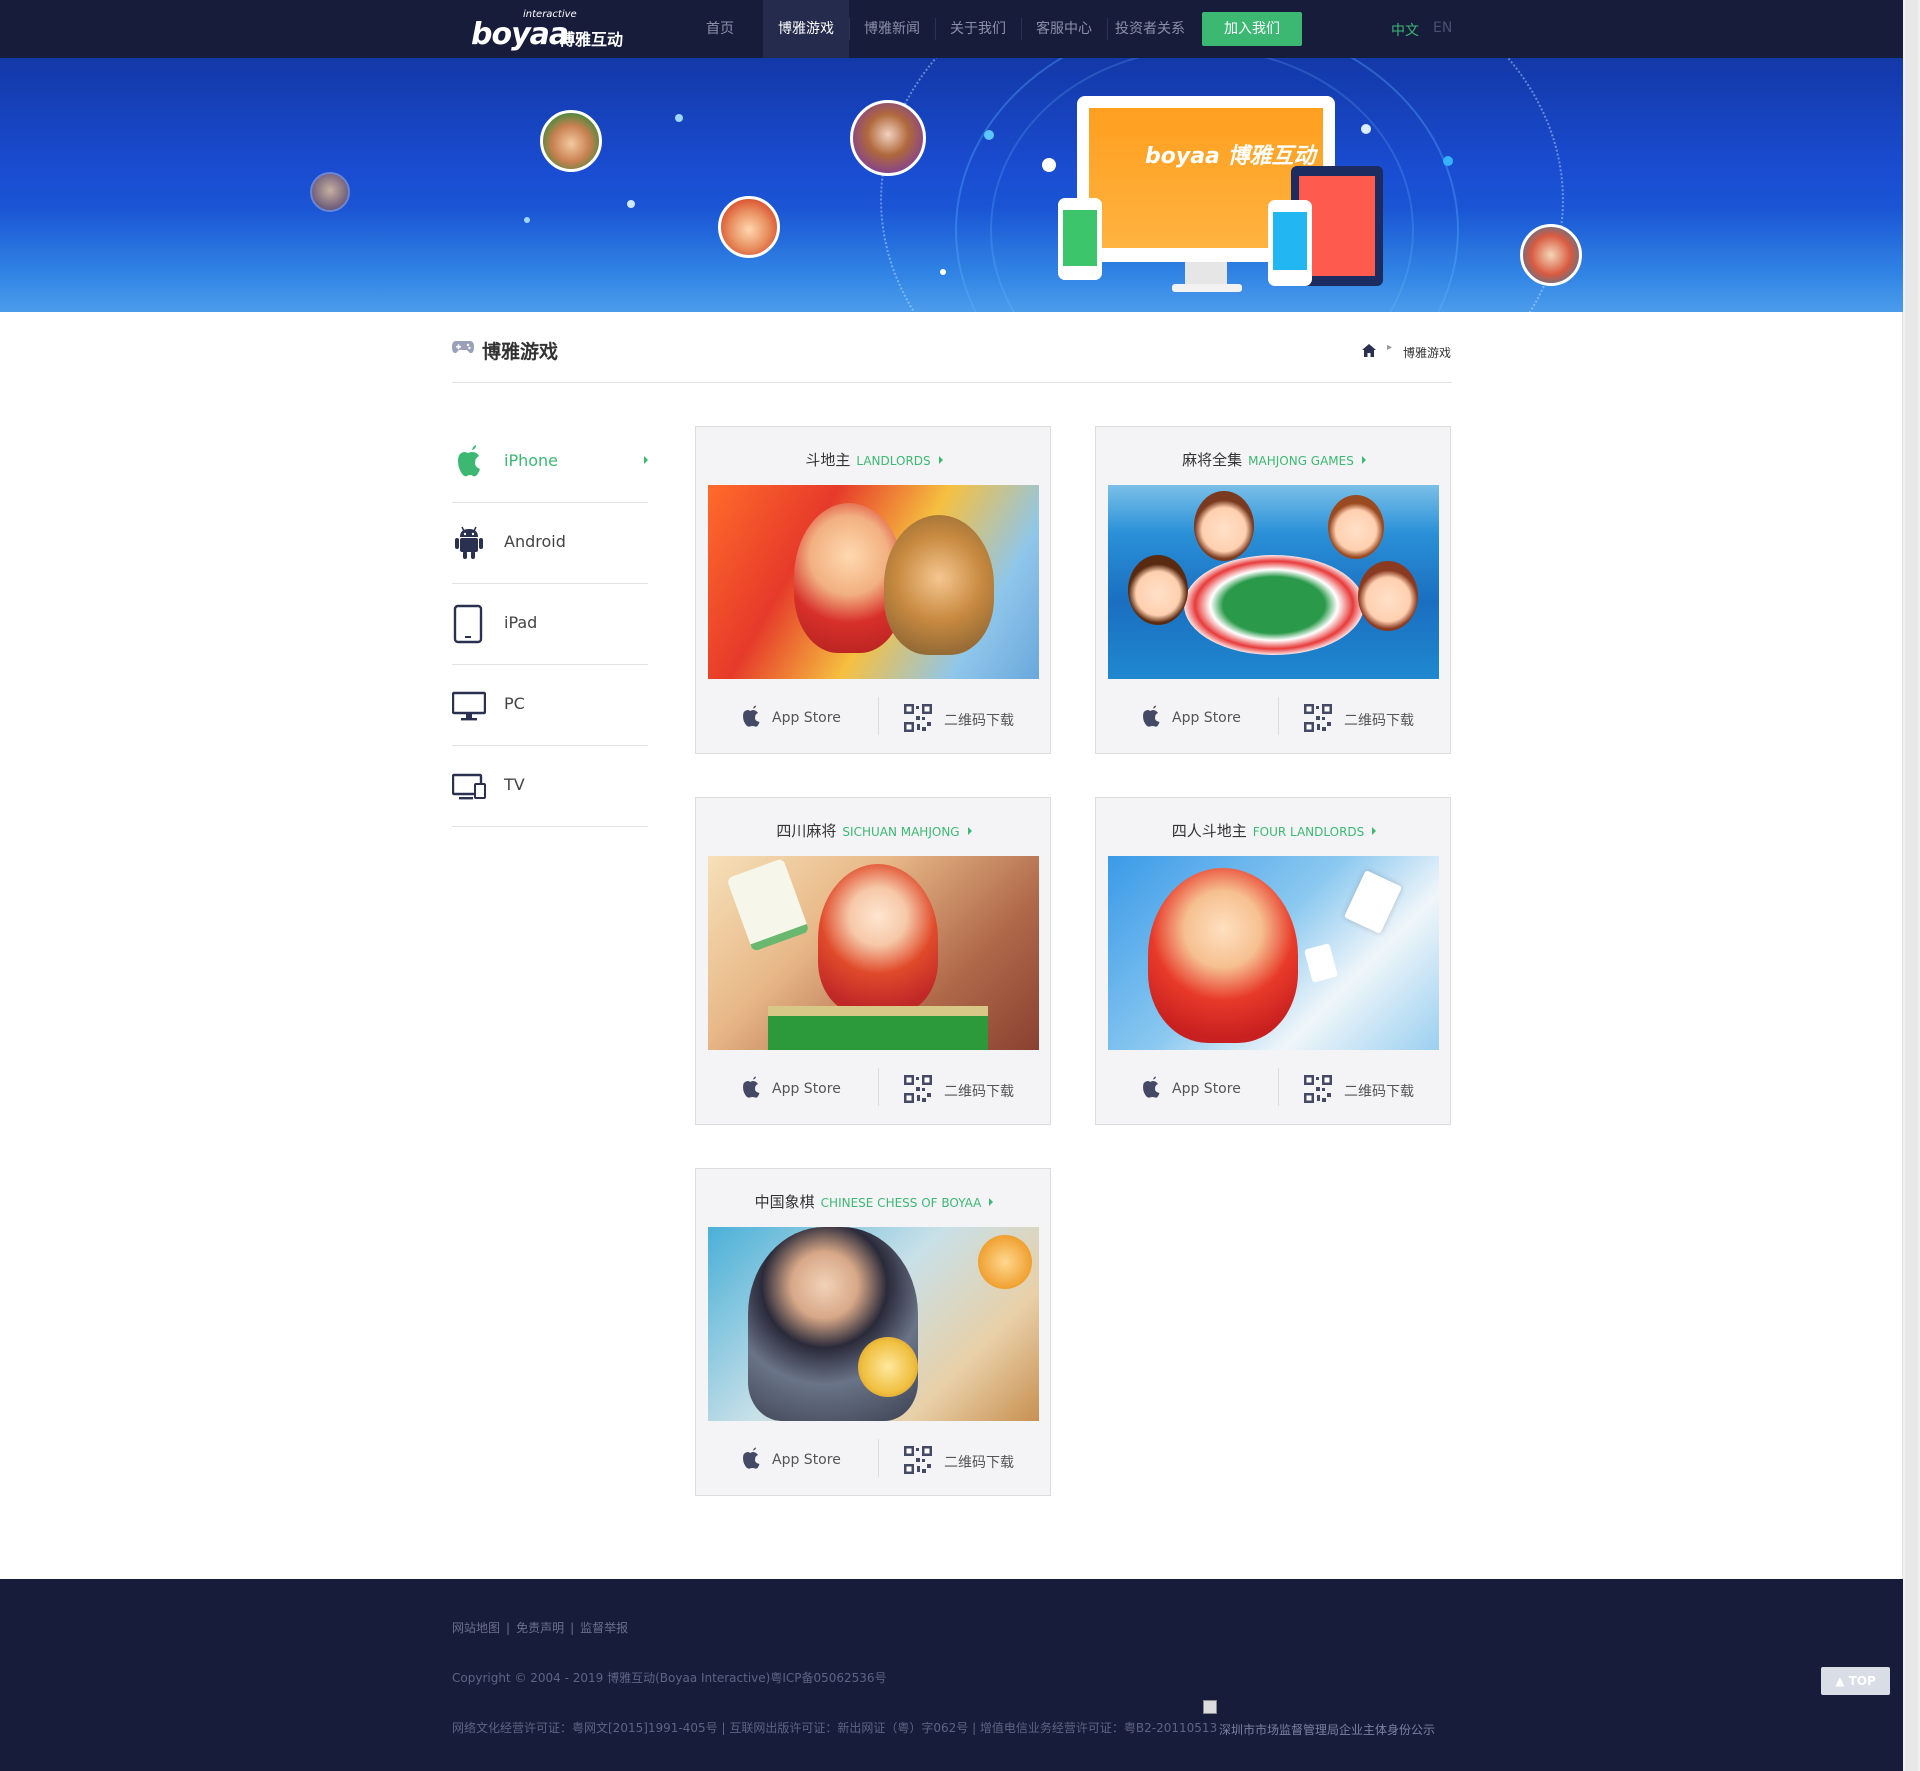 The height and width of the screenshot is (1771, 1920). Describe the element at coordinates (806, 831) in the screenshot. I see `game-name-cn: 四川麻将` at that location.